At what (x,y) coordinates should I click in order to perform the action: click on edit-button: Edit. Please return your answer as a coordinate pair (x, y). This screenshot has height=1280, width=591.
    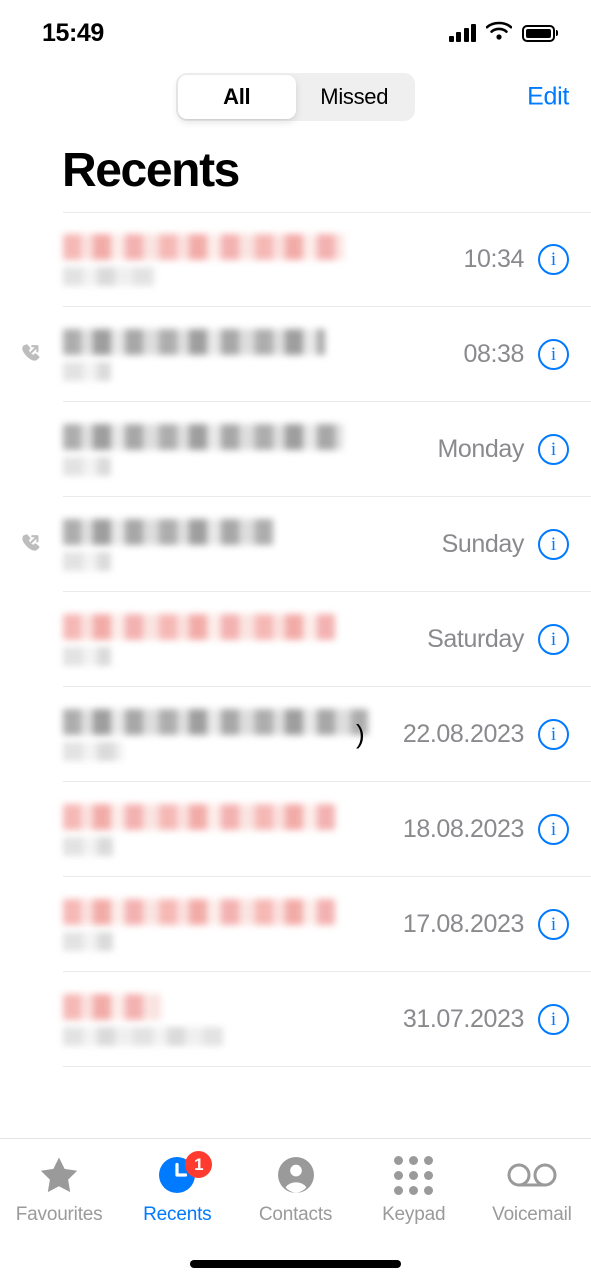
    Looking at the image, I should click on (548, 97).